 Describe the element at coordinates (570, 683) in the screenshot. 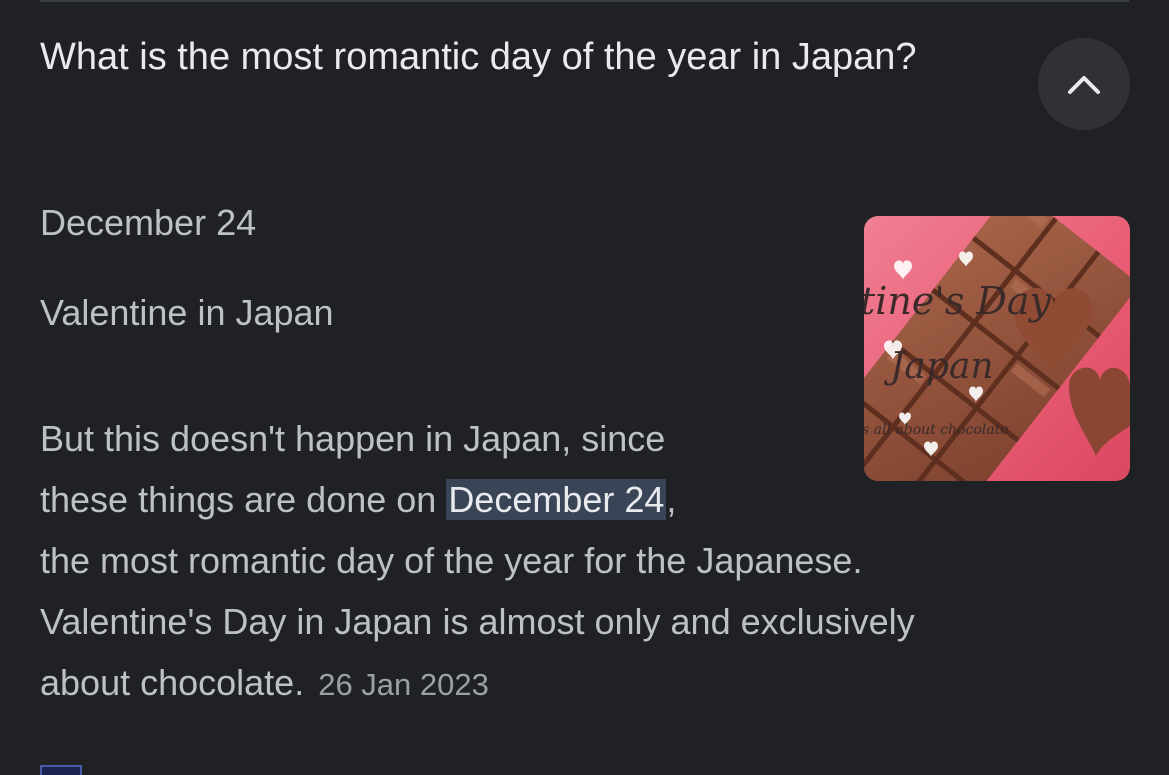

I see `snippet-line: about chocolate. 26 Jan 2023` at that location.